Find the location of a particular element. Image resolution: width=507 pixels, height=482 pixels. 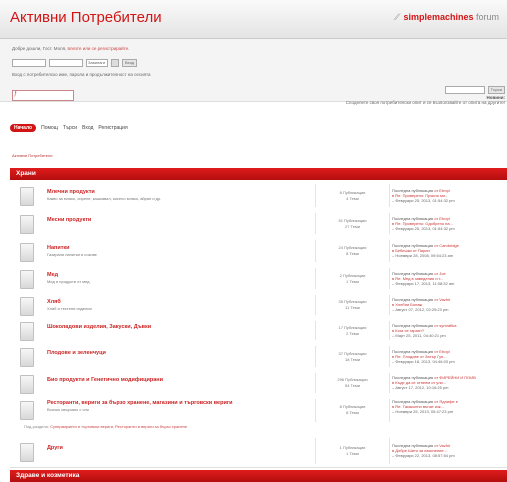

last-post-date: – Ноември 25, 2013, 05:47:23 pm is located at coordinates (423, 411).